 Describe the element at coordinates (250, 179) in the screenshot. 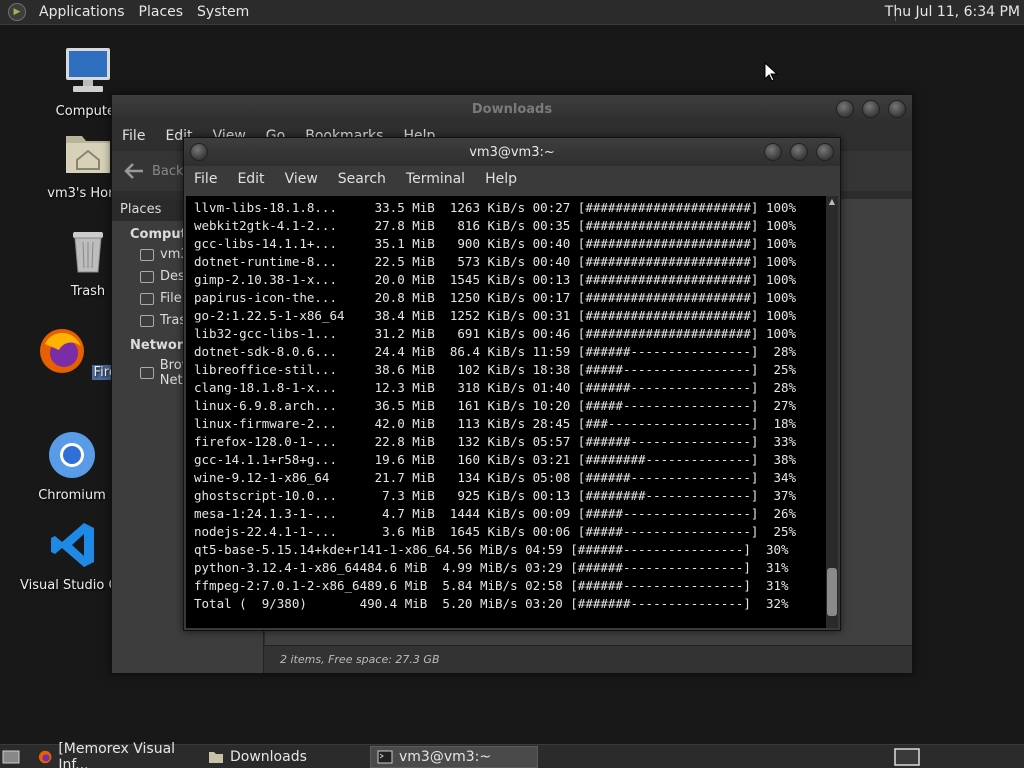

I see `menu-edit: Edit` at that location.